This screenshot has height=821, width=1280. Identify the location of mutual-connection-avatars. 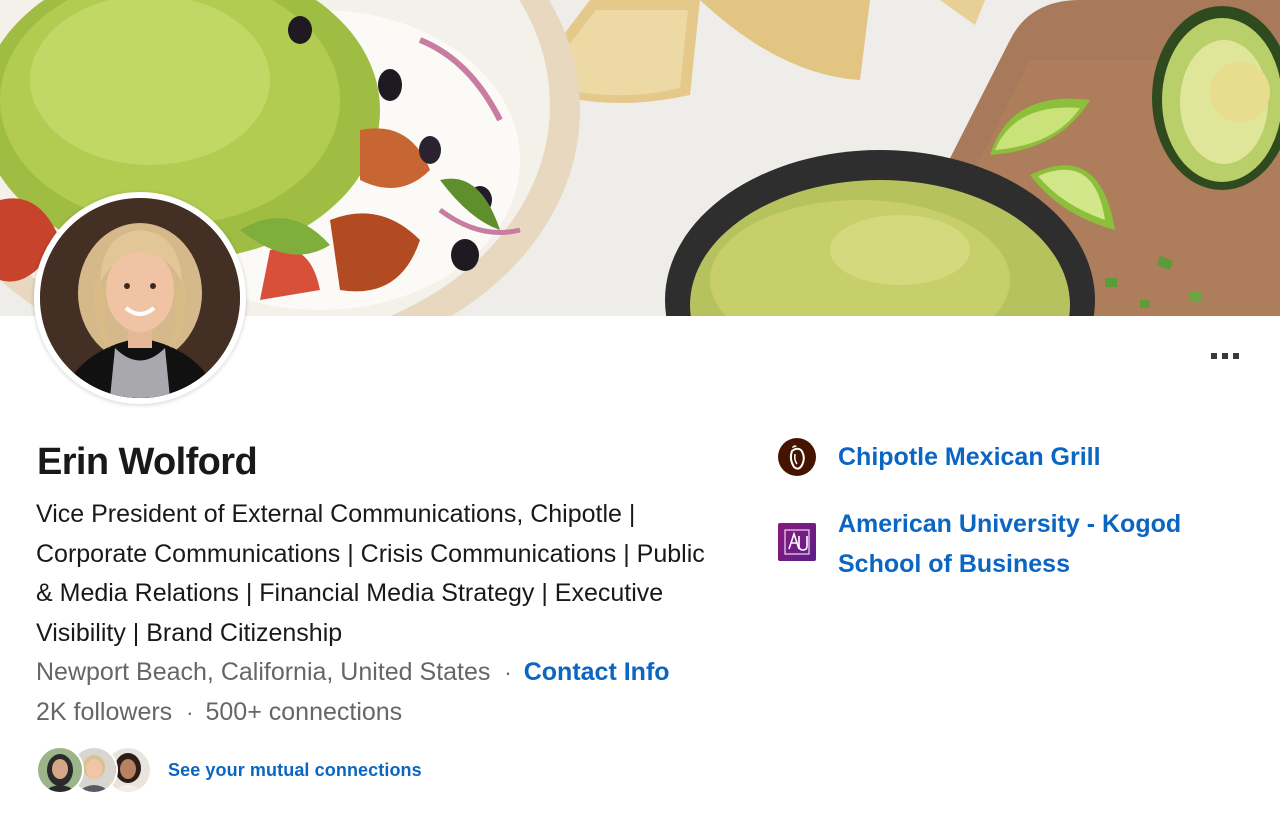
(95, 770).